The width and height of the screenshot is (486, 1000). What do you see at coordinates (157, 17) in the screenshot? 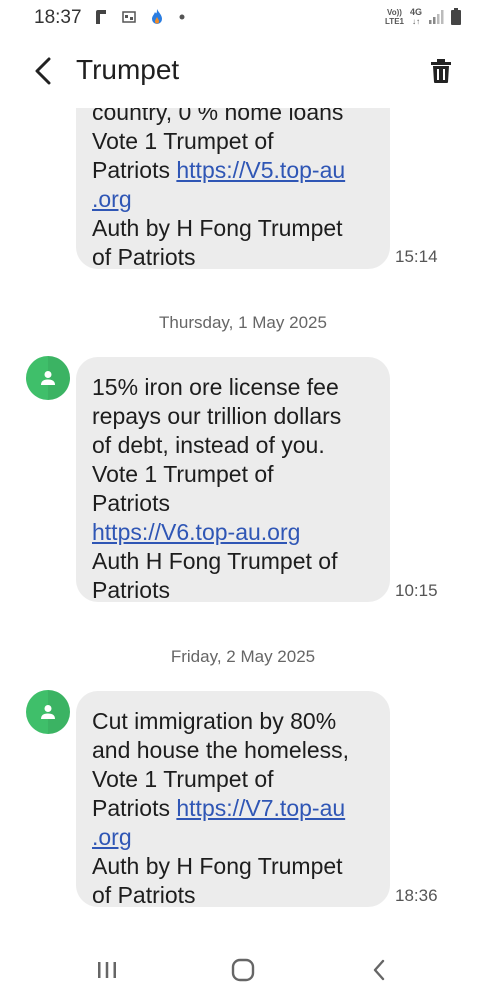
I see `flame-icon` at bounding box center [157, 17].